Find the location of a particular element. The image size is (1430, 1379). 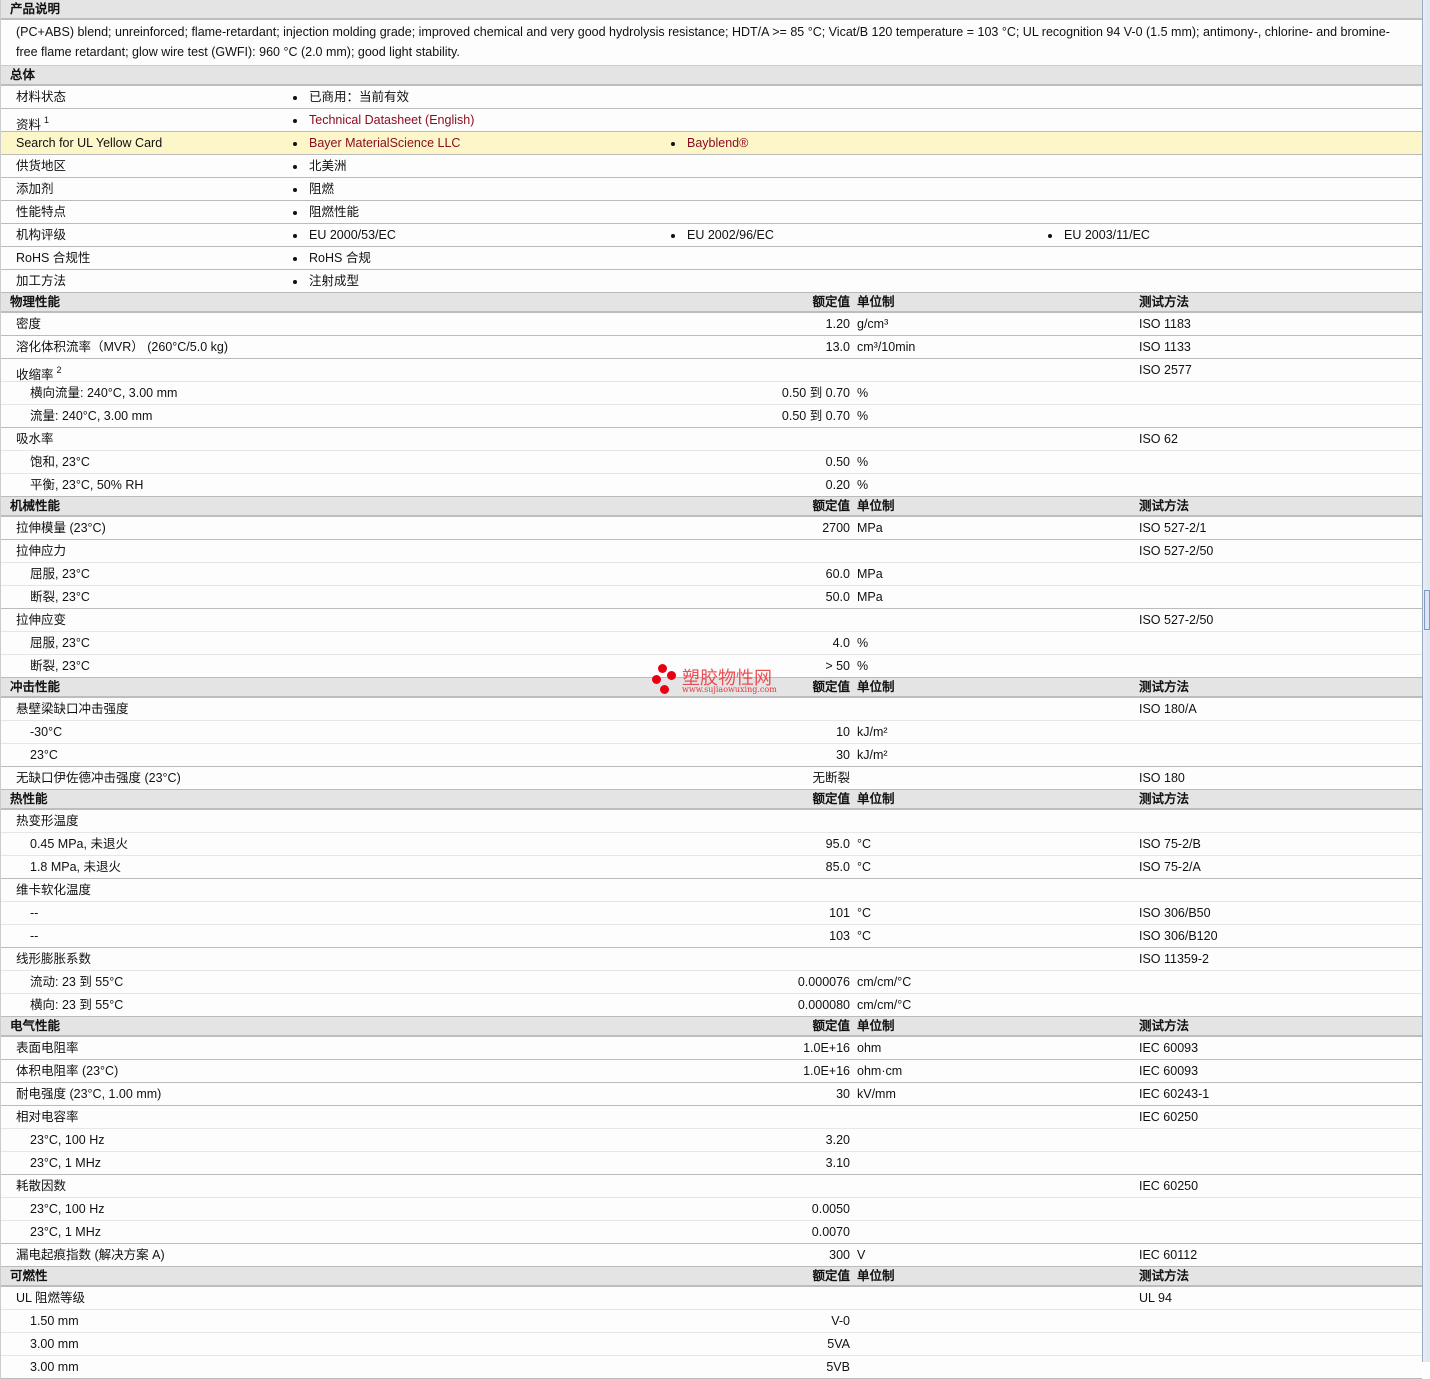

property-value: V-0 is located at coordinates (840, 1321).